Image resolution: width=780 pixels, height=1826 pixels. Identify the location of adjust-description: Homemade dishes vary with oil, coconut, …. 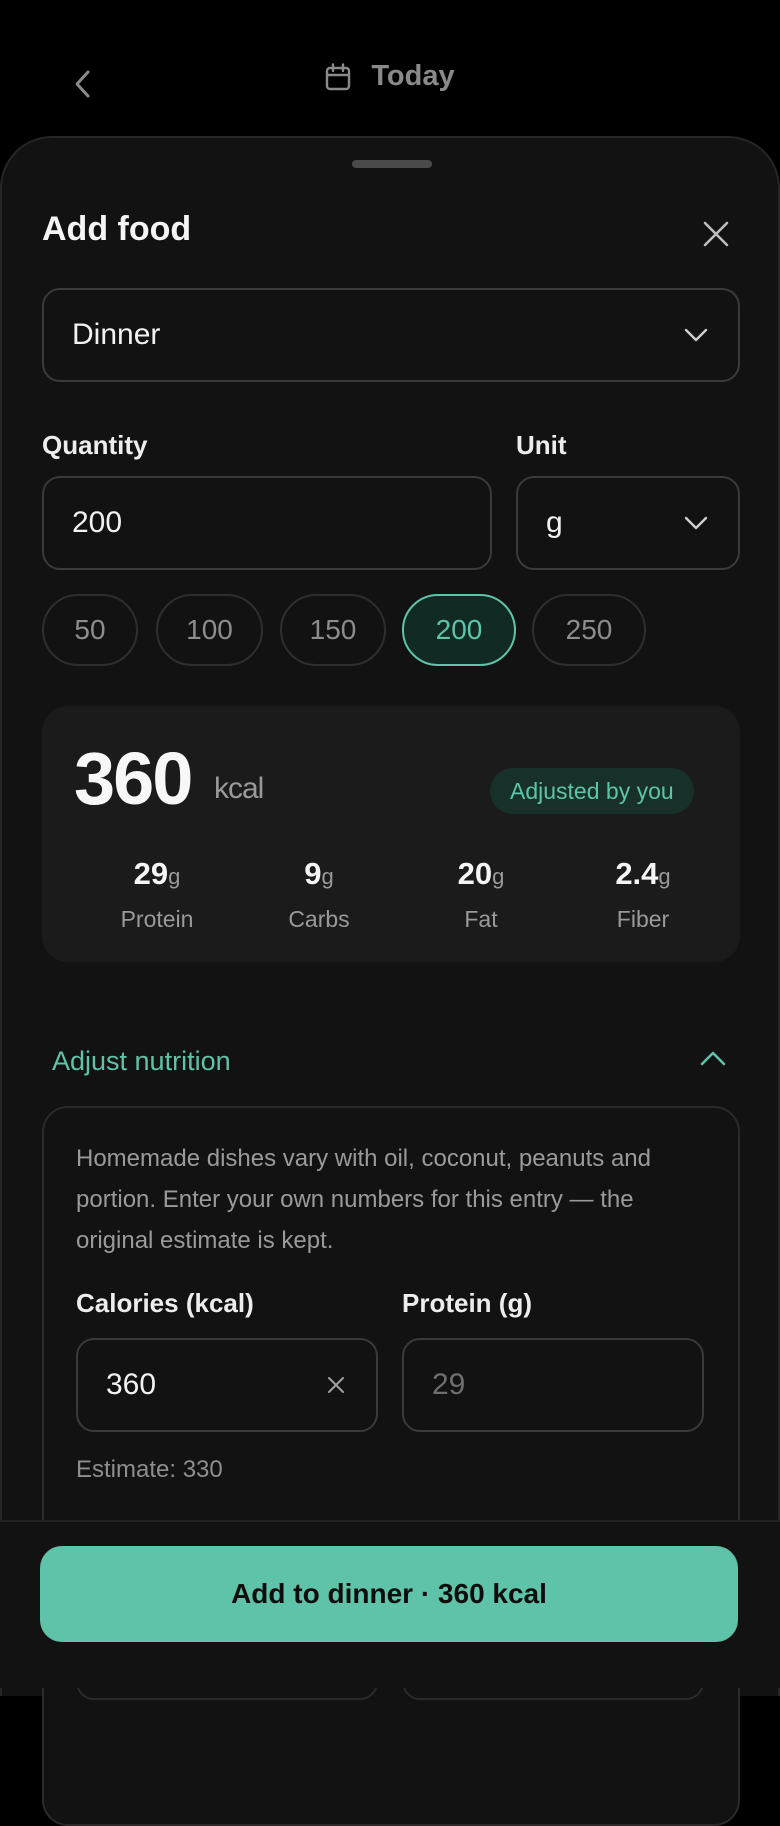
(363, 1199).